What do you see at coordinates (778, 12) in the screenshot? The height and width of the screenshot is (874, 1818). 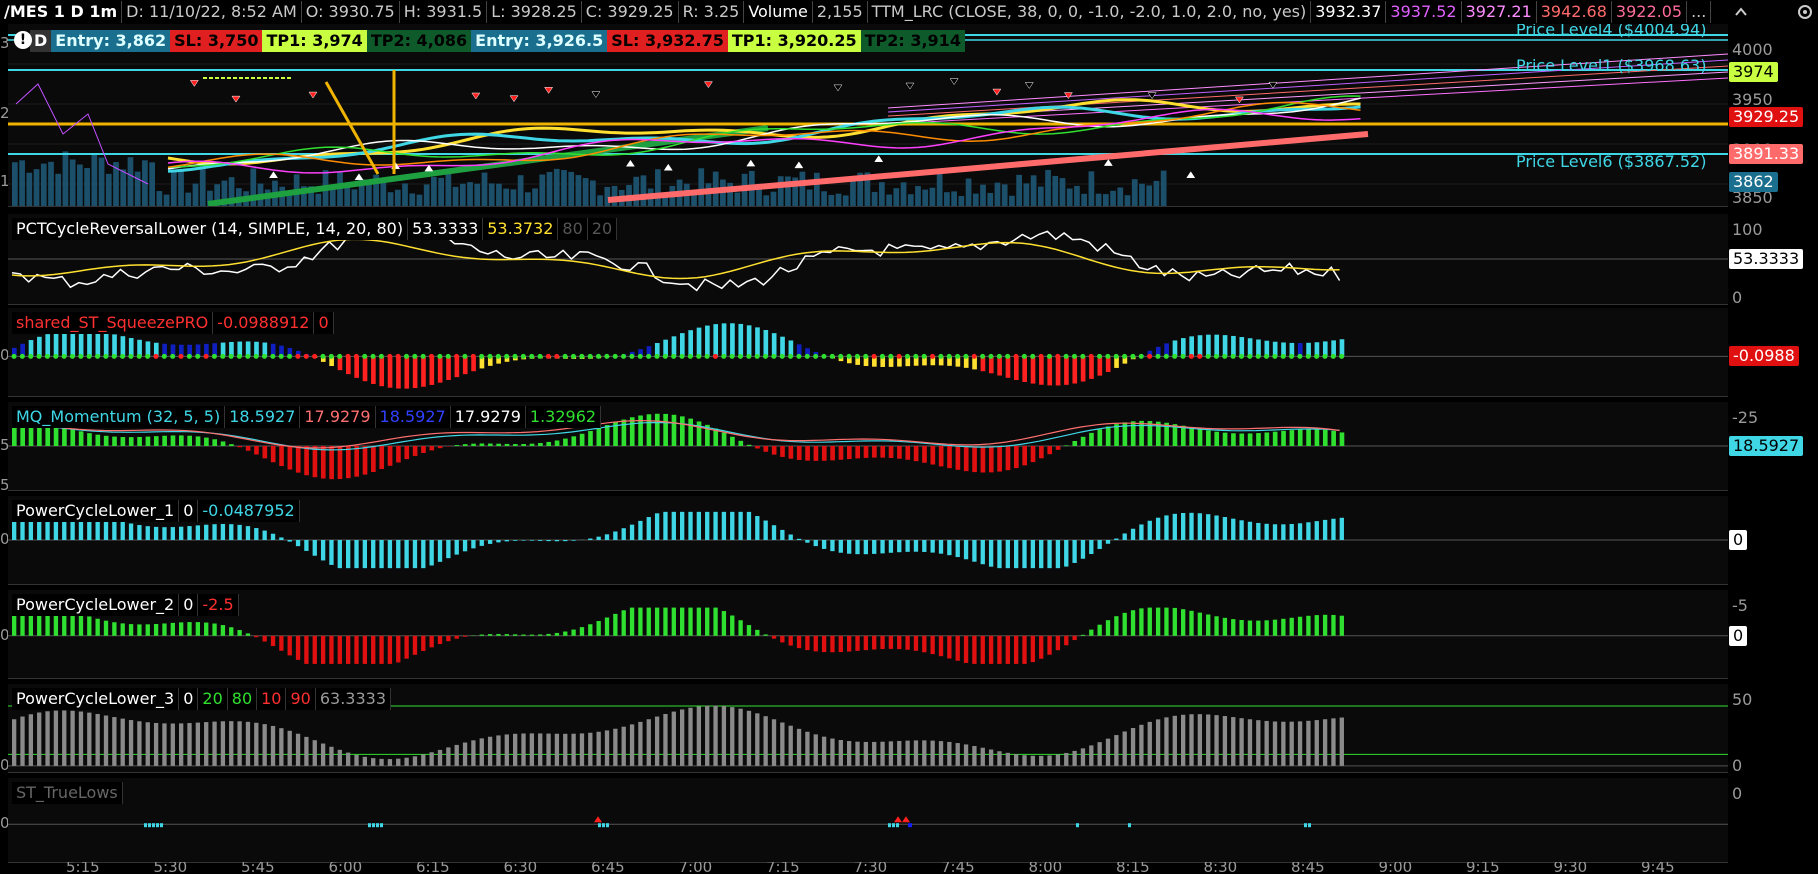 I see `volume-study-label: Volume` at bounding box center [778, 12].